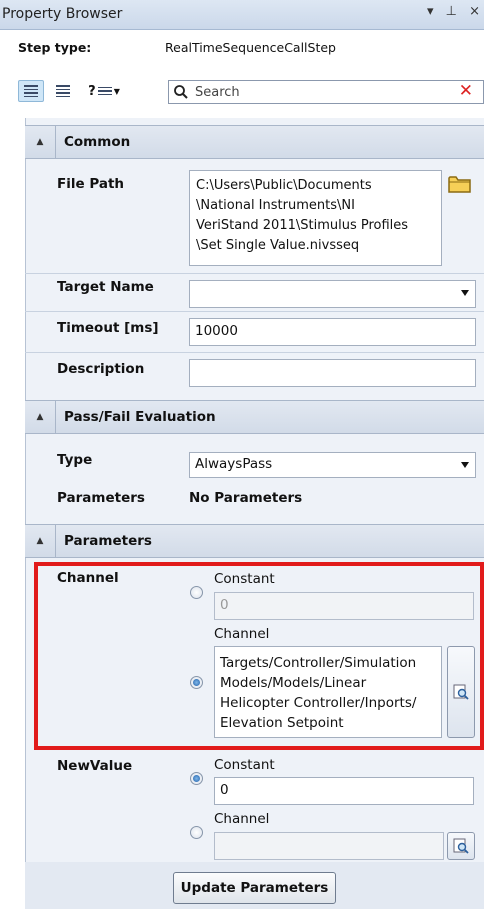 The height and width of the screenshot is (909, 484). What do you see at coordinates (101, 369) in the screenshot?
I see `description-label: Description` at bounding box center [101, 369].